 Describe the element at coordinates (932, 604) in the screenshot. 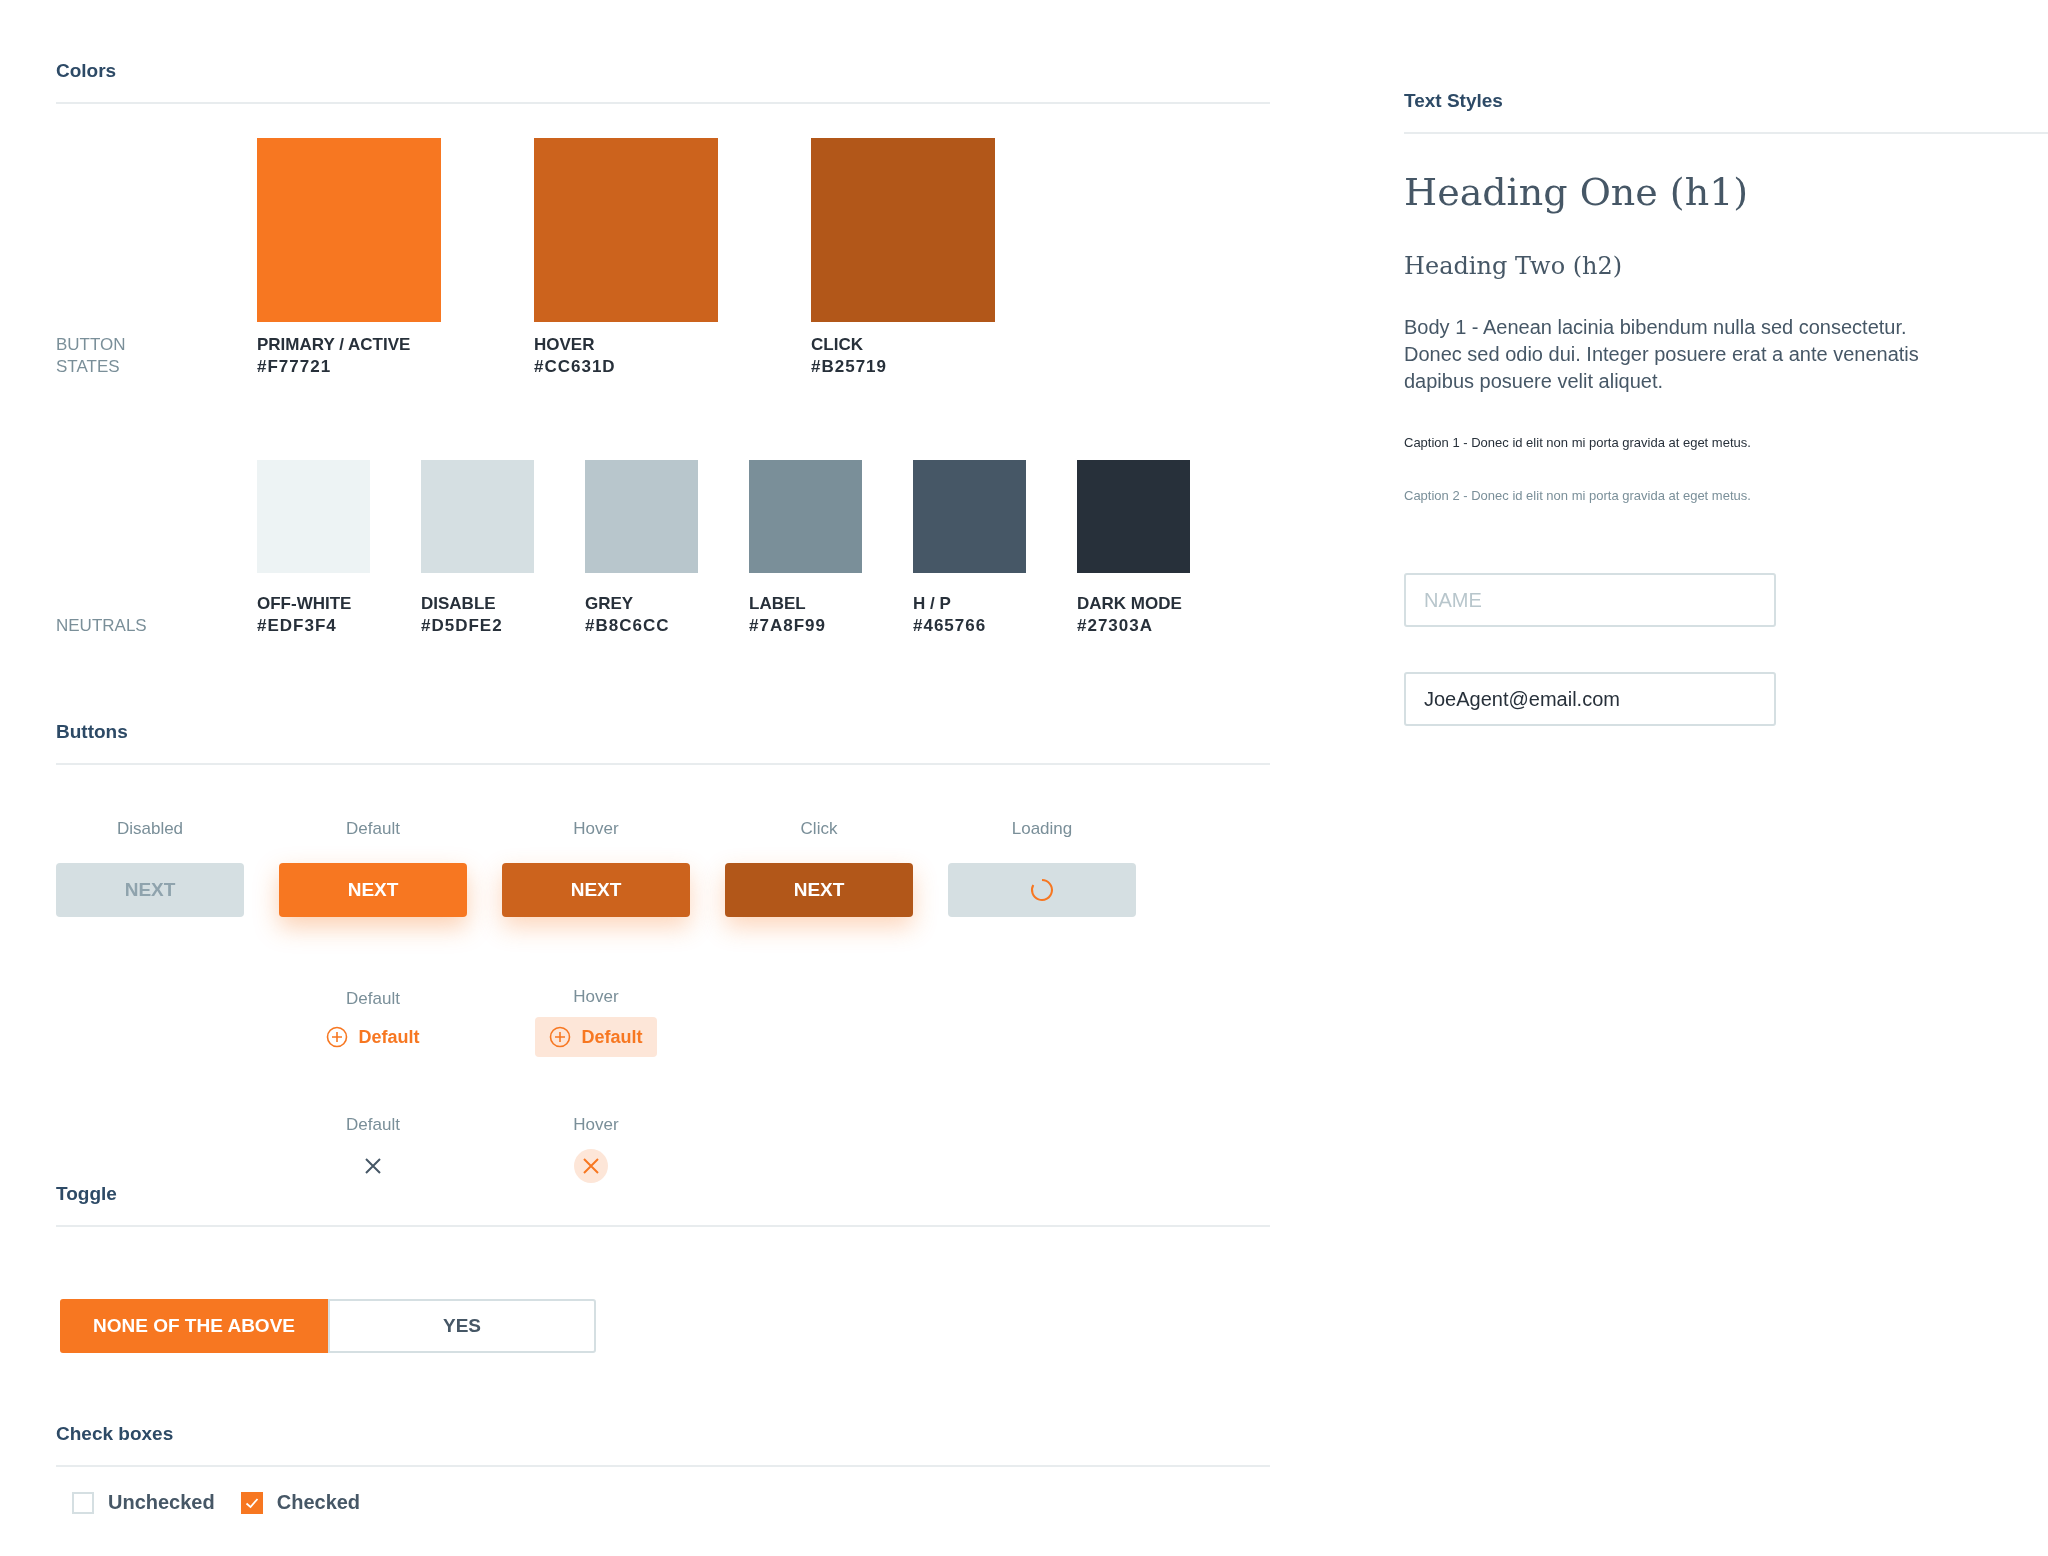

I see `color-name: H / P` at that location.